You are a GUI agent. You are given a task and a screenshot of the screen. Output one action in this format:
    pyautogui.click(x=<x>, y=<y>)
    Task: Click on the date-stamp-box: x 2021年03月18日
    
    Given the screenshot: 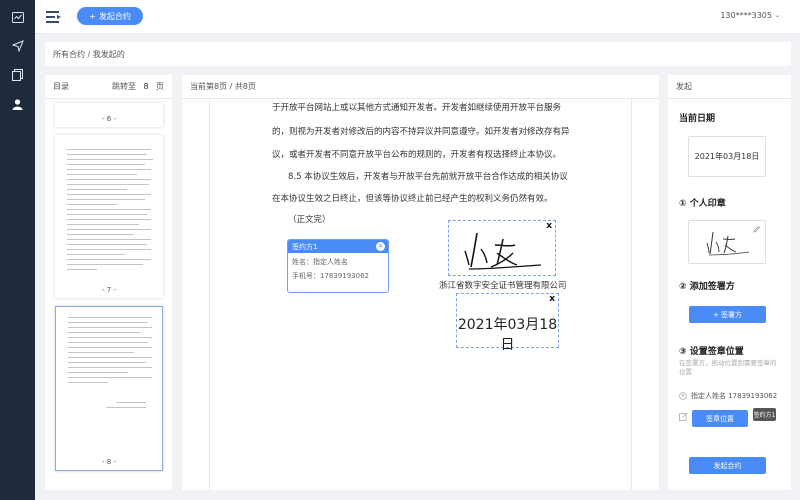 What is the action you would take?
    pyautogui.click(x=507, y=323)
    